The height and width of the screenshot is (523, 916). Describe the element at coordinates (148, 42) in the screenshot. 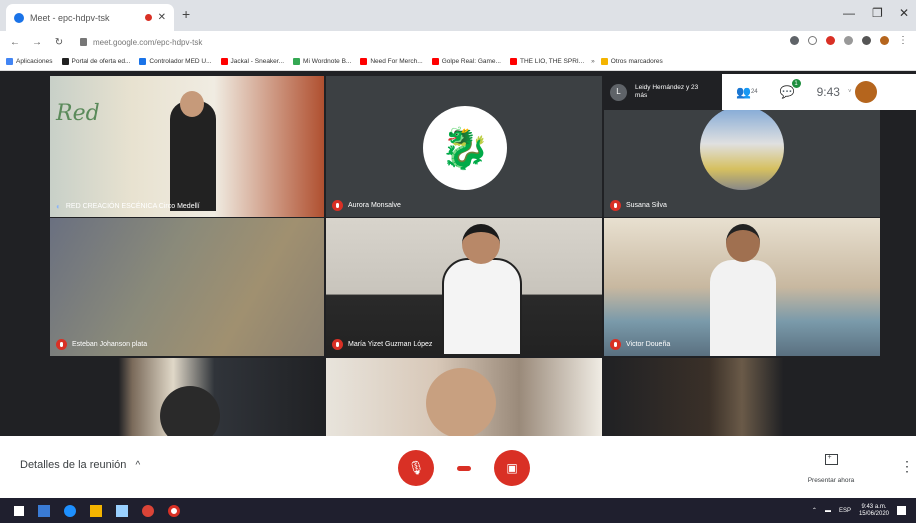

I see `url-text: meet.google.com/epc-hdpv-tsk` at that location.